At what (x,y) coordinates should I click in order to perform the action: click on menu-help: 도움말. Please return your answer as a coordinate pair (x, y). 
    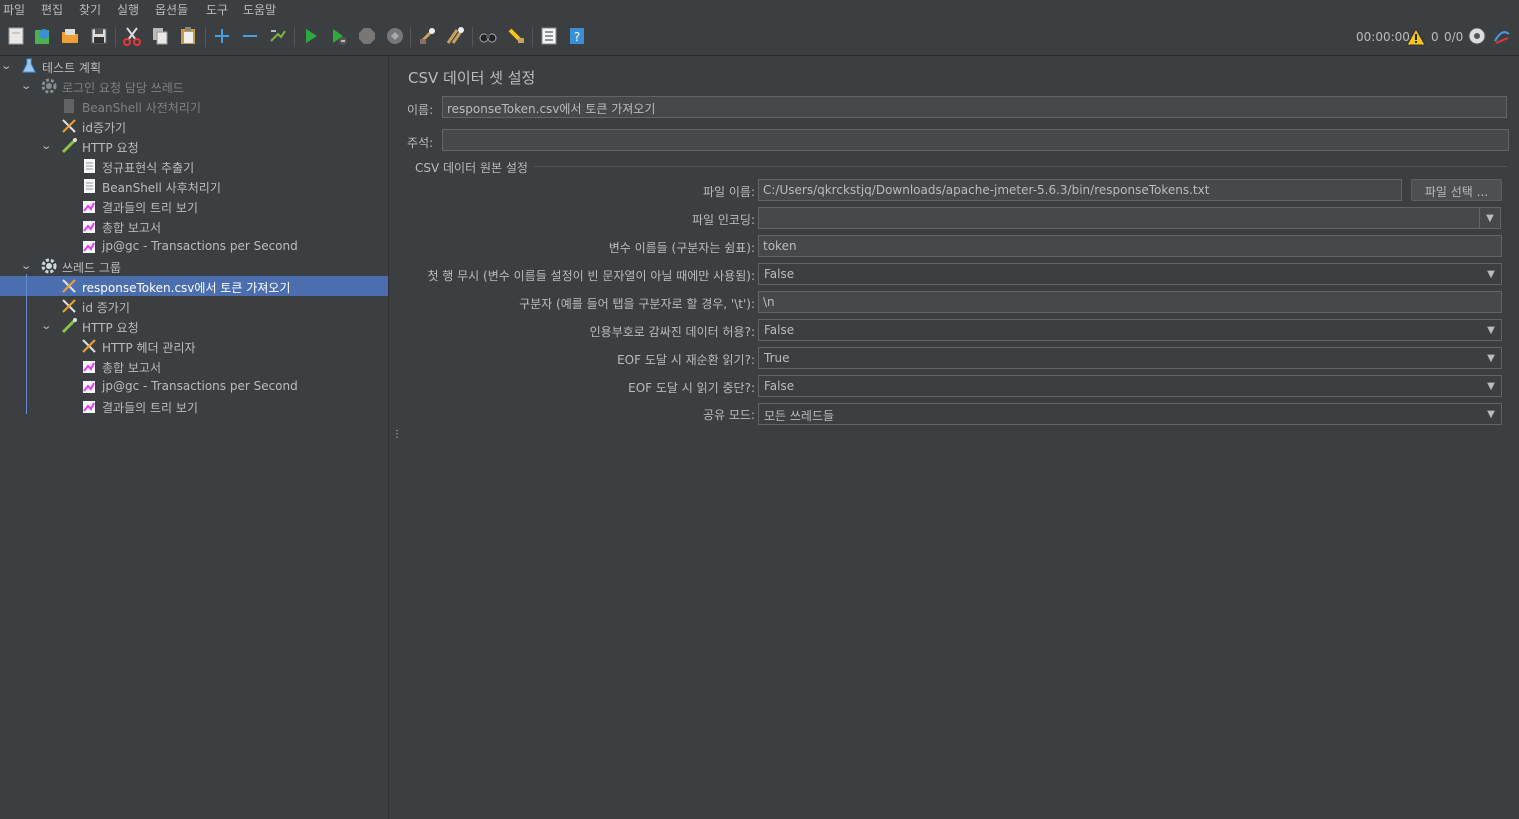
    Looking at the image, I should click on (259, 9).